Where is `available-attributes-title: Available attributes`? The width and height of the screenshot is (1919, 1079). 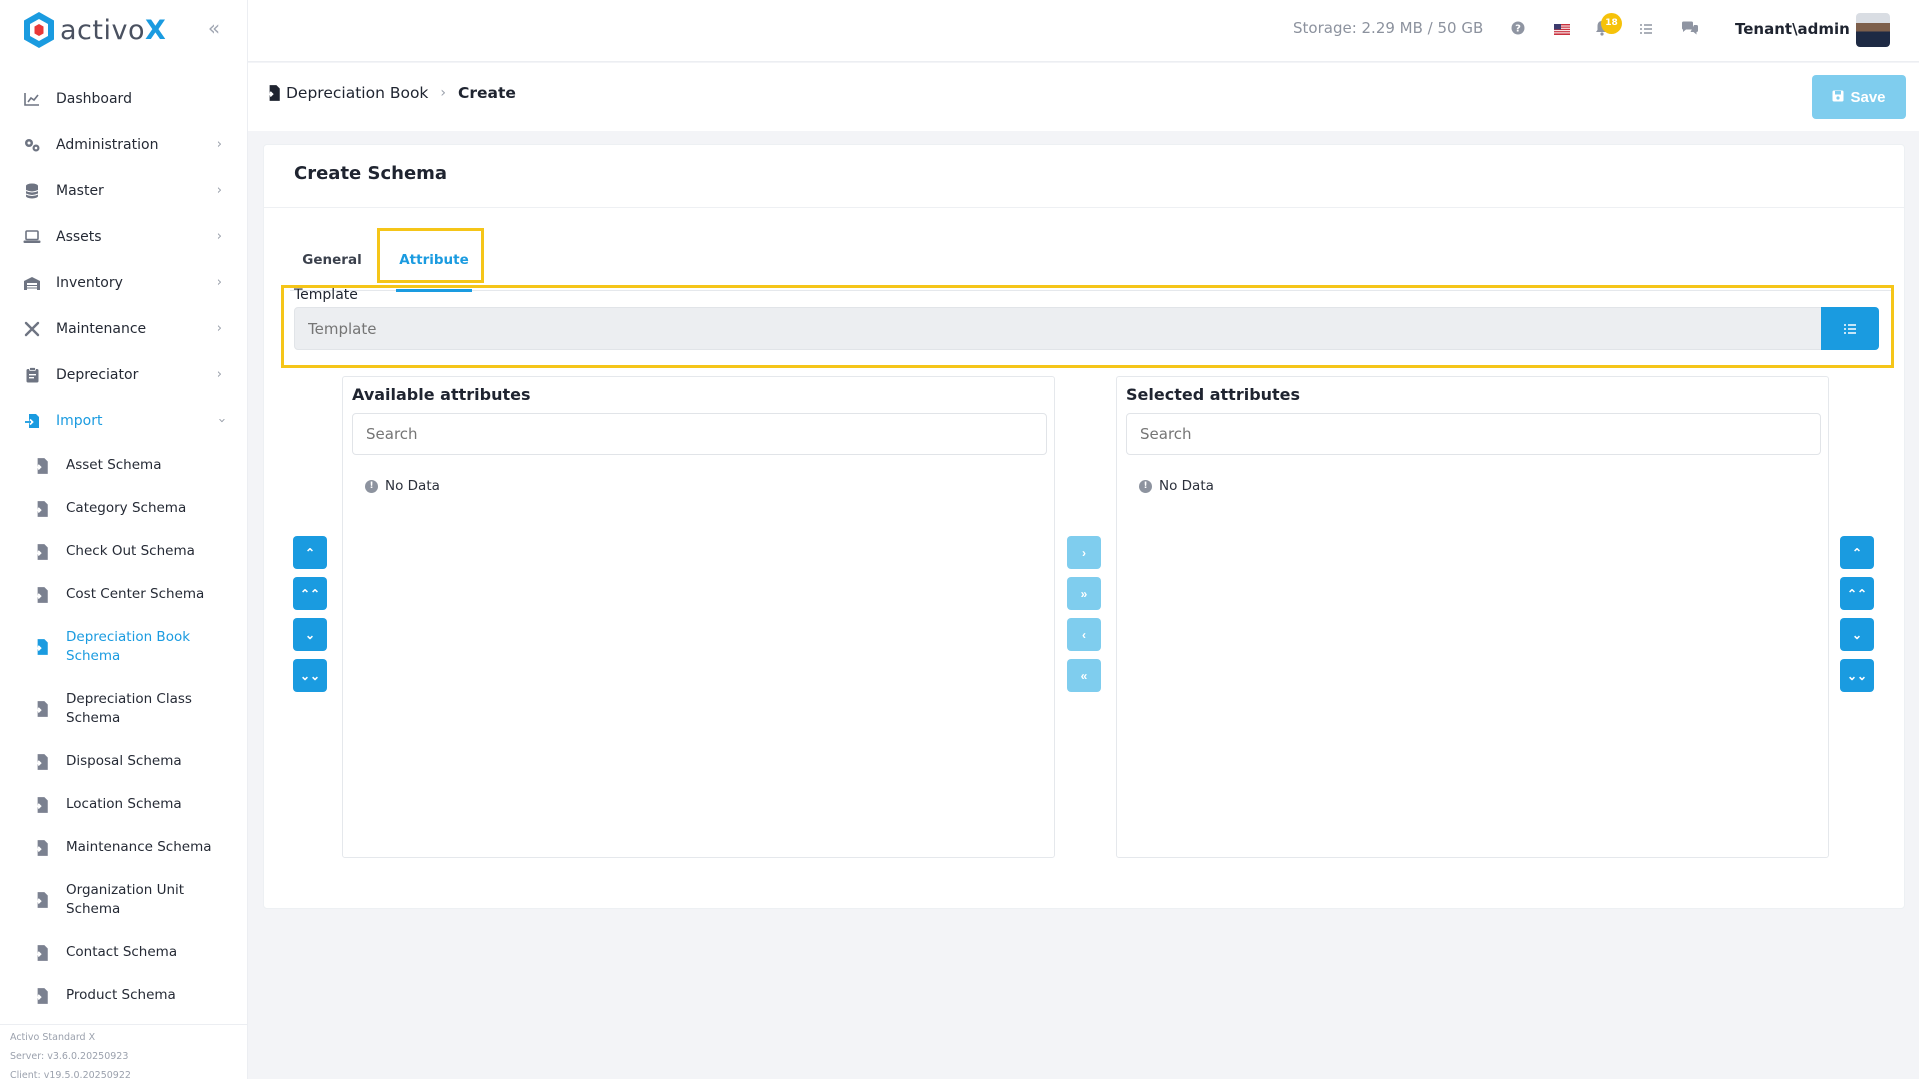 available-attributes-title: Available attributes is located at coordinates (441, 394).